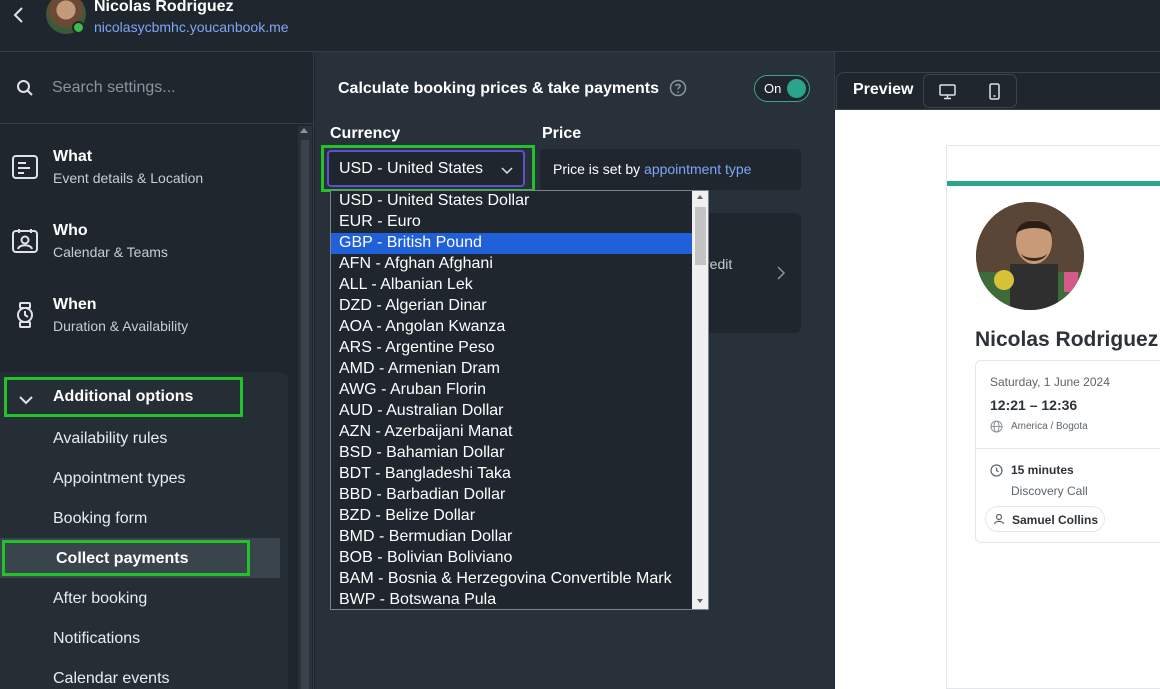 The image size is (1160, 689). Describe the element at coordinates (996, 426) in the screenshot. I see `globe-icon` at that location.